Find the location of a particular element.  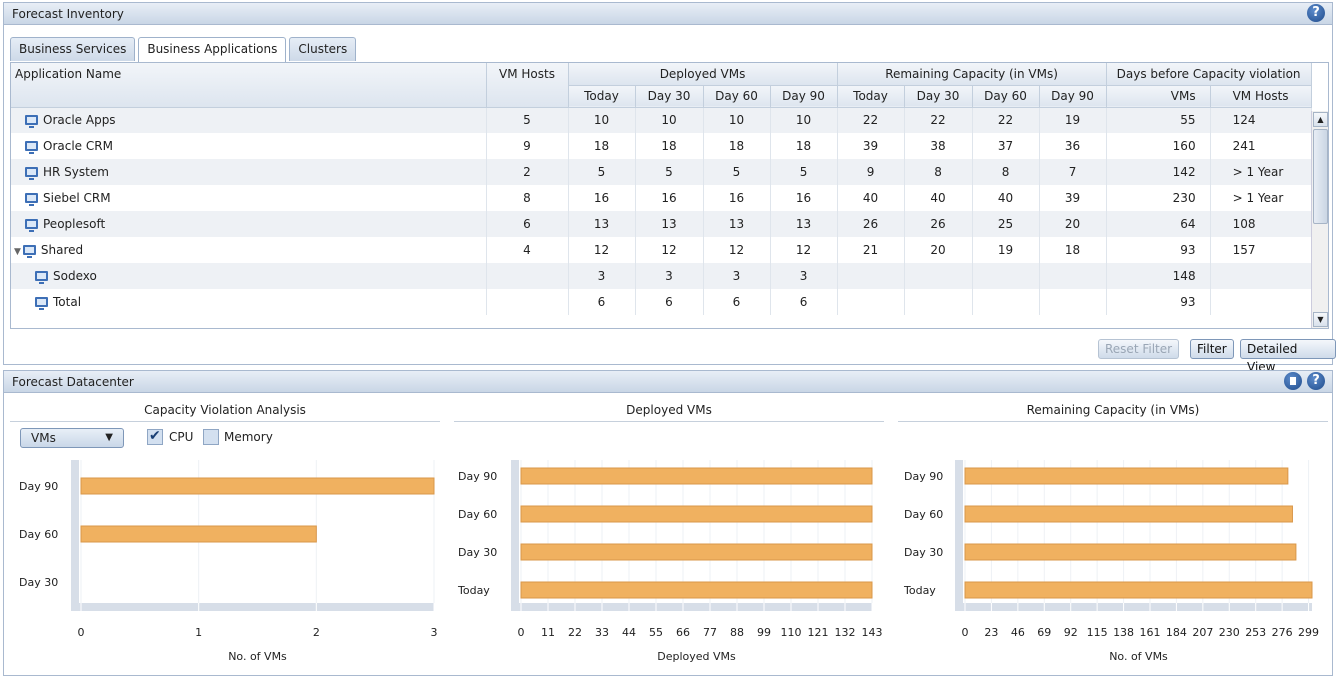

col-deployed-day90: Day 90 is located at coordinates (804, 96).